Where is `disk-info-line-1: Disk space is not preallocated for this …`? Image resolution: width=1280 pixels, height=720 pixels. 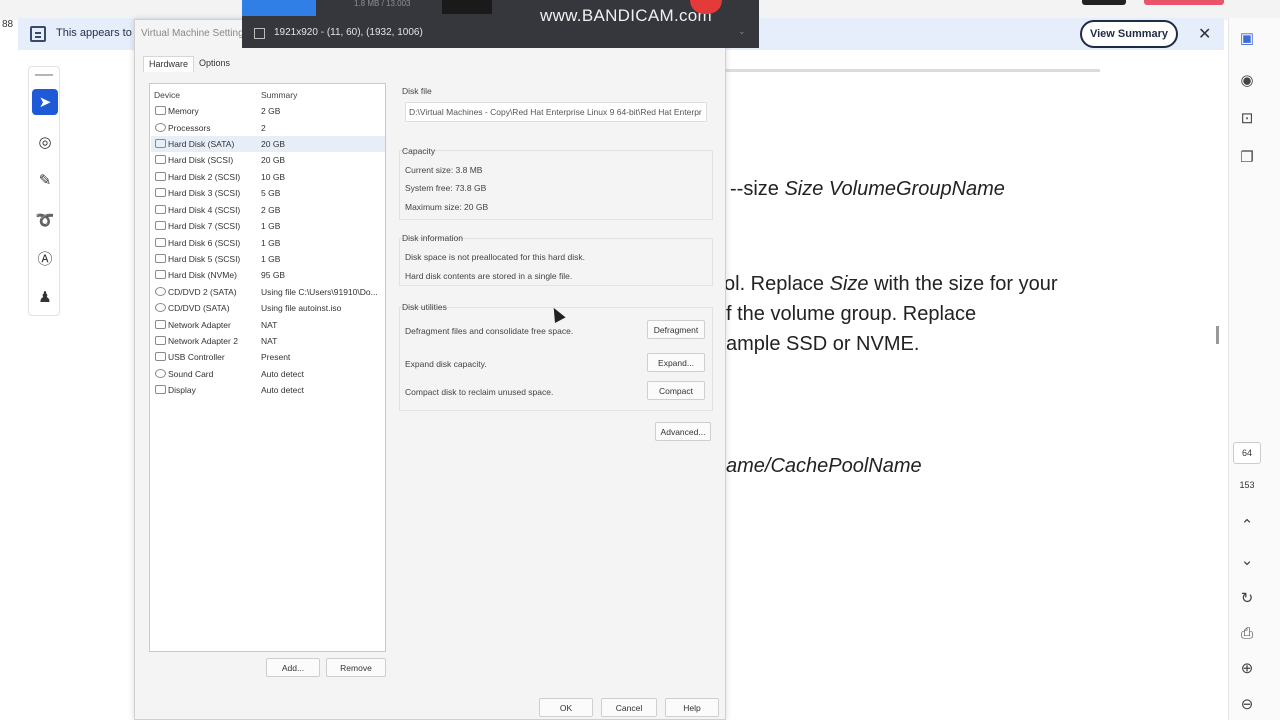 disk-info-line-1: Disk space is not preallocated for this … is located at coordinates (495, 257).